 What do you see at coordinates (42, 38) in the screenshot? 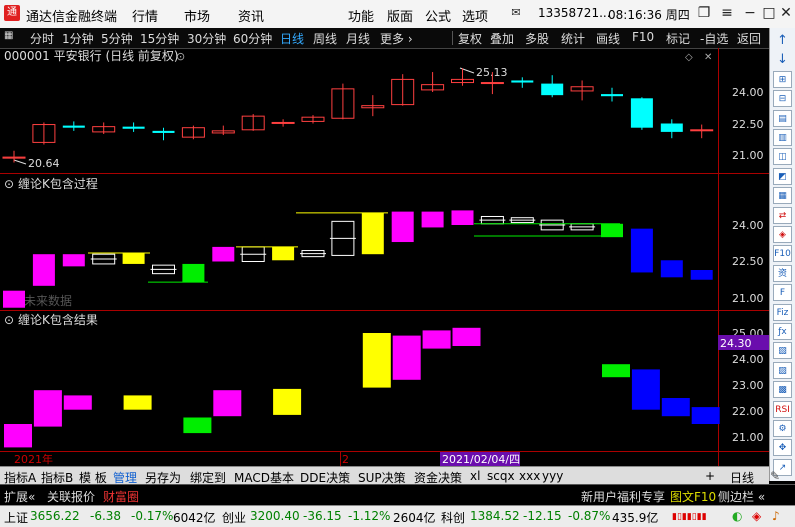
I see `period-fenshi: 分时` at bounding box center [42, 38].